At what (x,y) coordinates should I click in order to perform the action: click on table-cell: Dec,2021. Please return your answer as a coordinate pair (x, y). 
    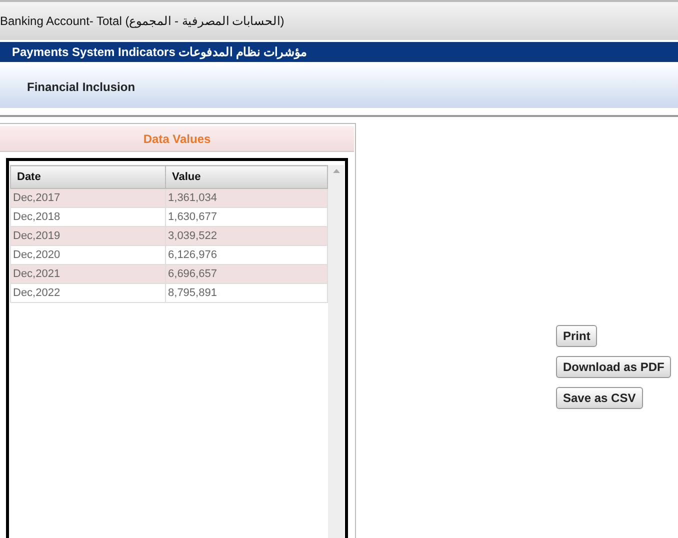
    Looking at the image, I should click on (88, 274).